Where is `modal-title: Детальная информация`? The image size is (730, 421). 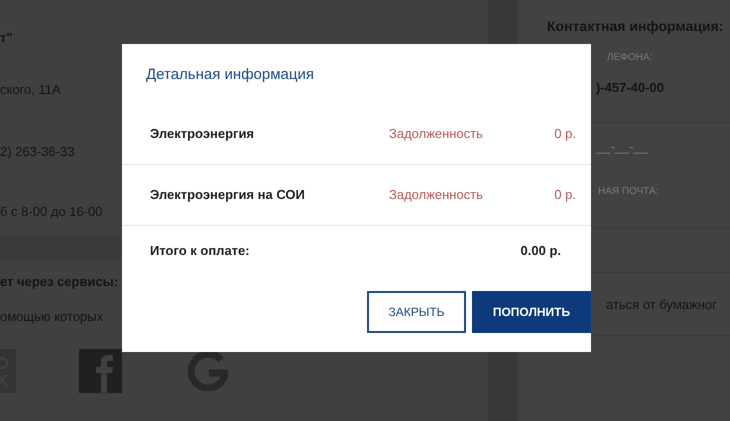 modal-title: Детальная информация is located at coordinates (230, 74).